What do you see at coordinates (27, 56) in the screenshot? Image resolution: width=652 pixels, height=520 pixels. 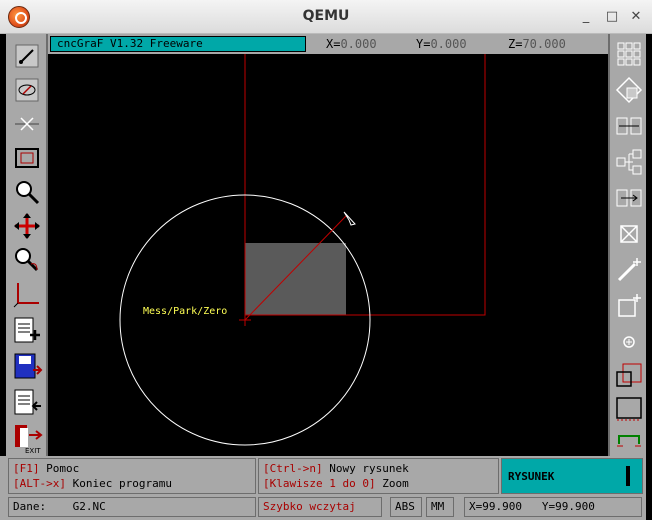 I see `select-pen-icon` at bounding box center [27, 56].